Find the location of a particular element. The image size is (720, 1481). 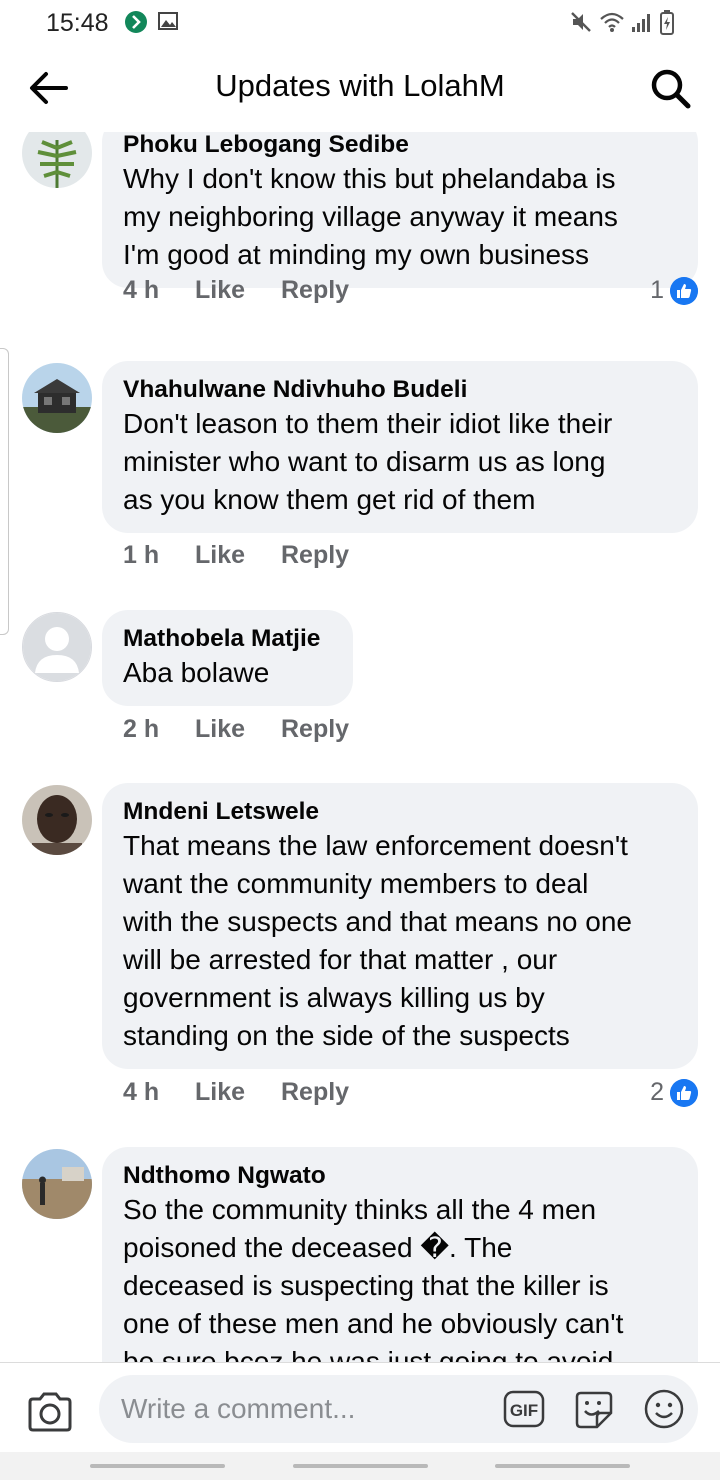

default-avatar-icon is located at coordinates (57, 647).